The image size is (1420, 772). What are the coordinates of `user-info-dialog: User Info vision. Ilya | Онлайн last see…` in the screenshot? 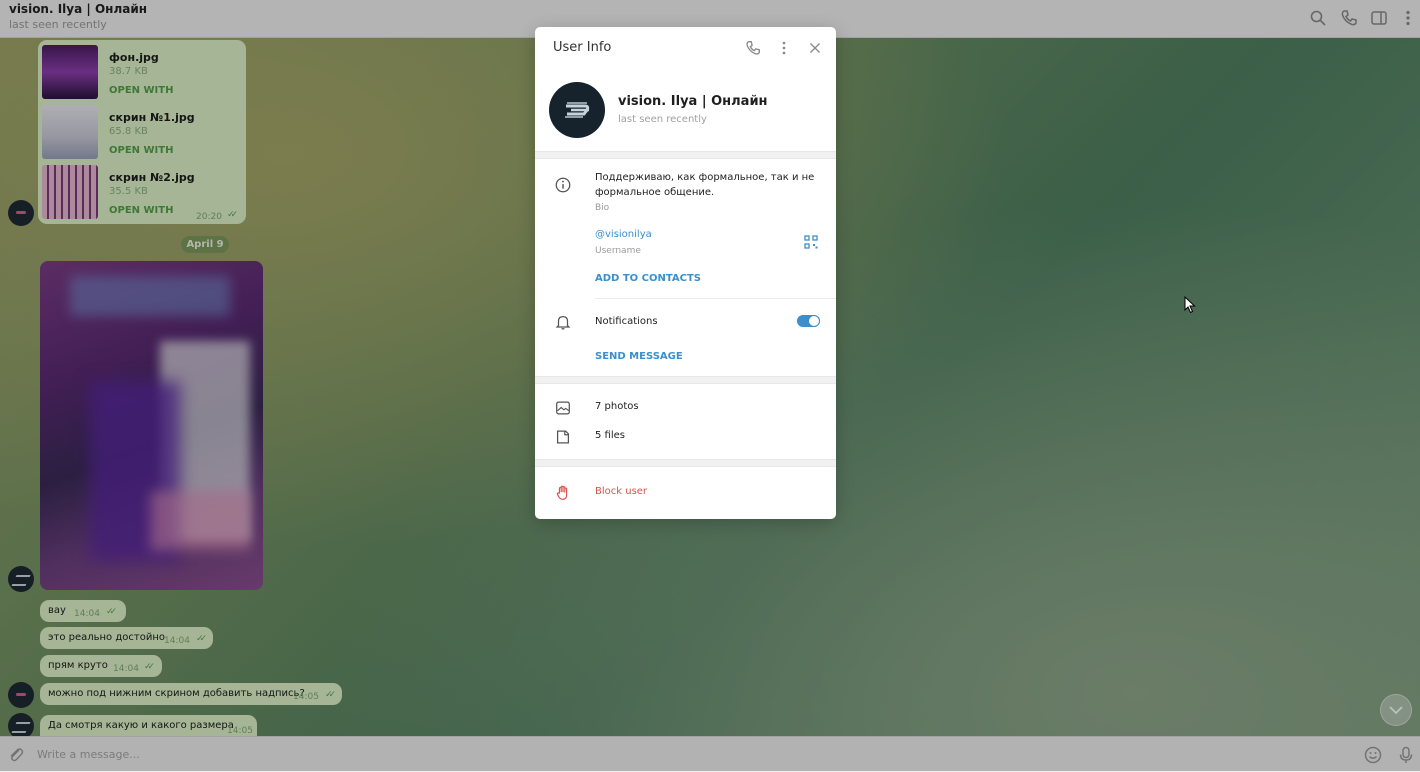 It's located at (685, 273).